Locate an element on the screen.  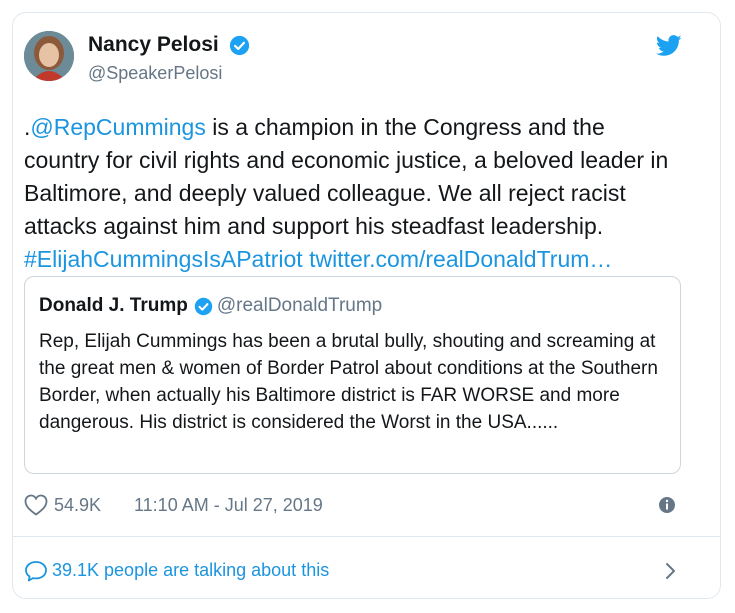
tweet-header: Nancy Pelosi @SpeakerPelosi is located at coordinates (354, 61).